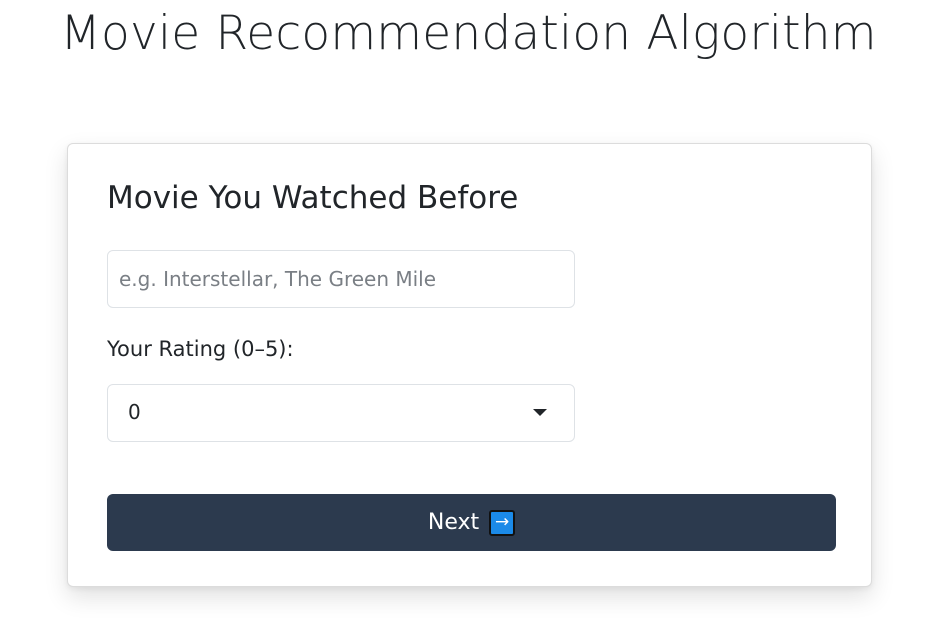 This screenshot has width=937, height=637. Describe the element at coordinates (341, 413) in the screenshot. I see `rating-select: 0` at that location.